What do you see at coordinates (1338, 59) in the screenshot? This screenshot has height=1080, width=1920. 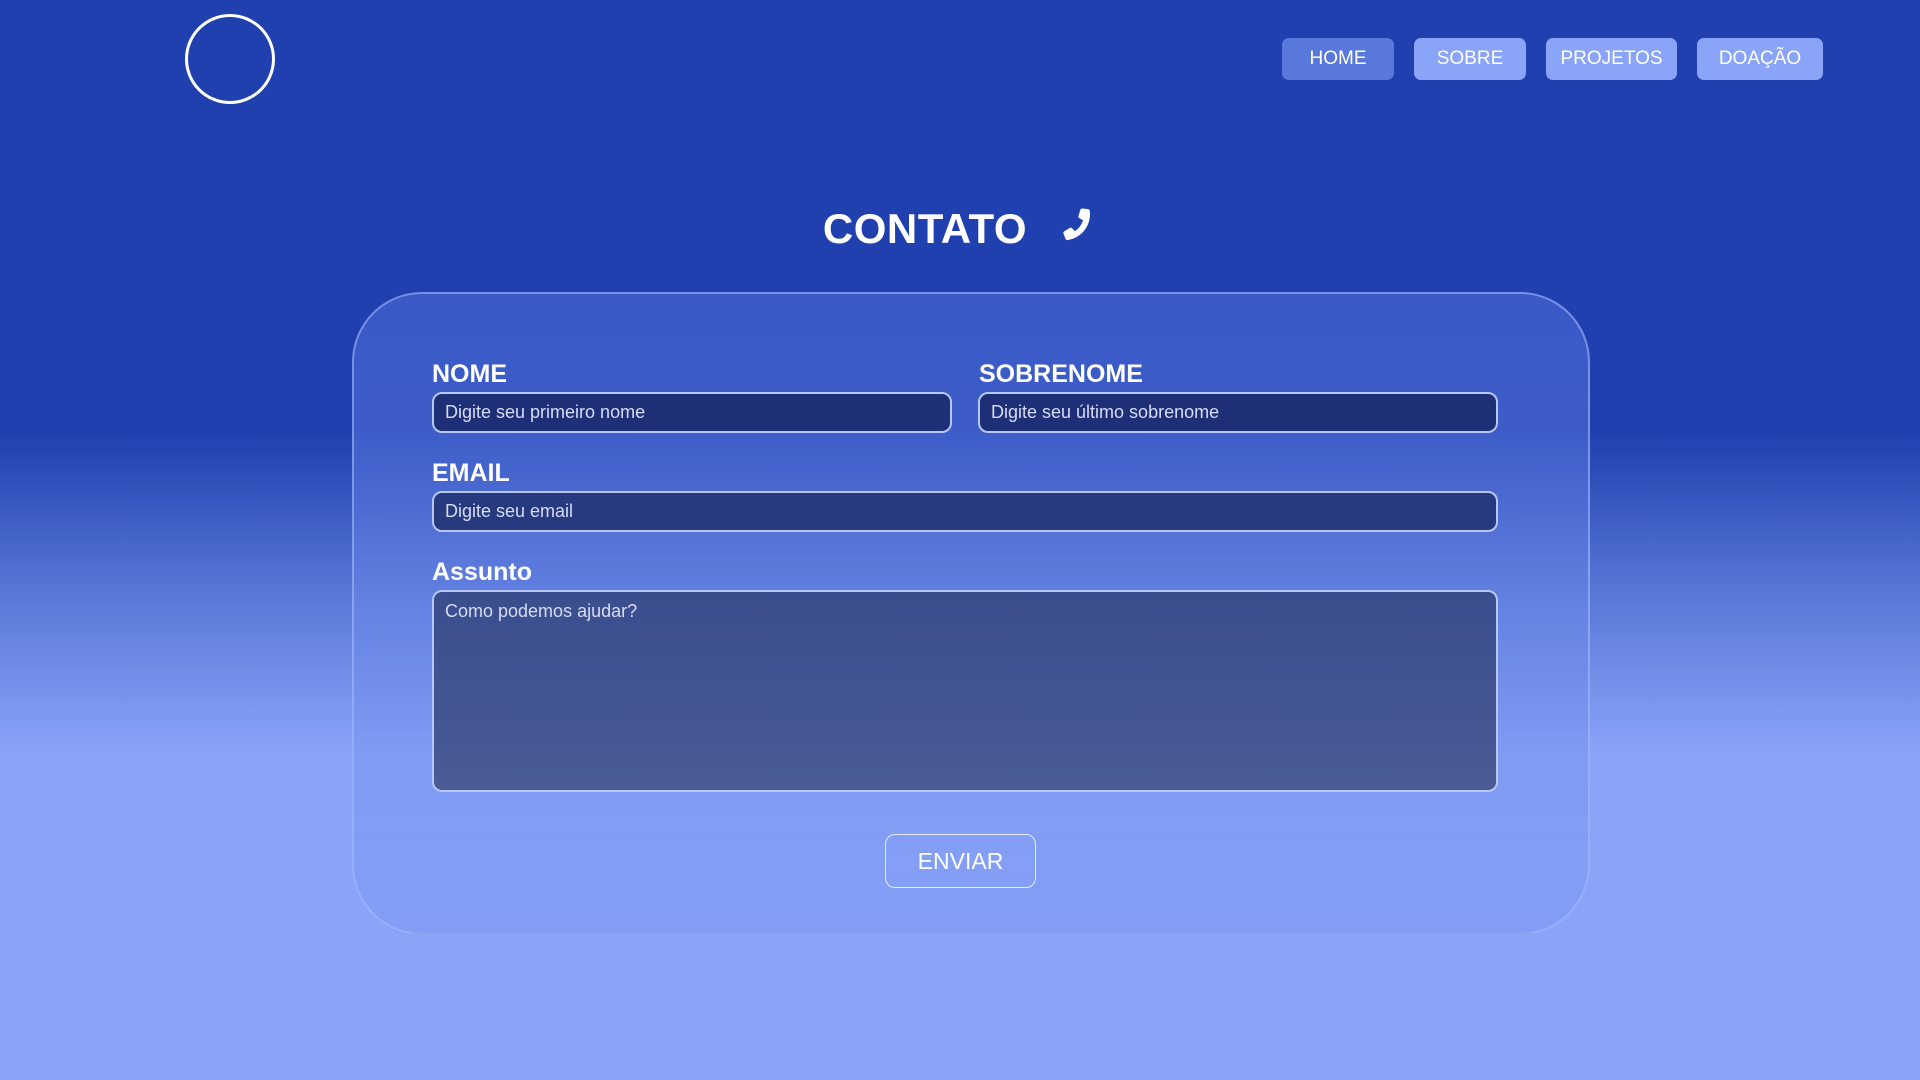 I see `nav-home-button: HOME` at bounding box center [1338, 59].